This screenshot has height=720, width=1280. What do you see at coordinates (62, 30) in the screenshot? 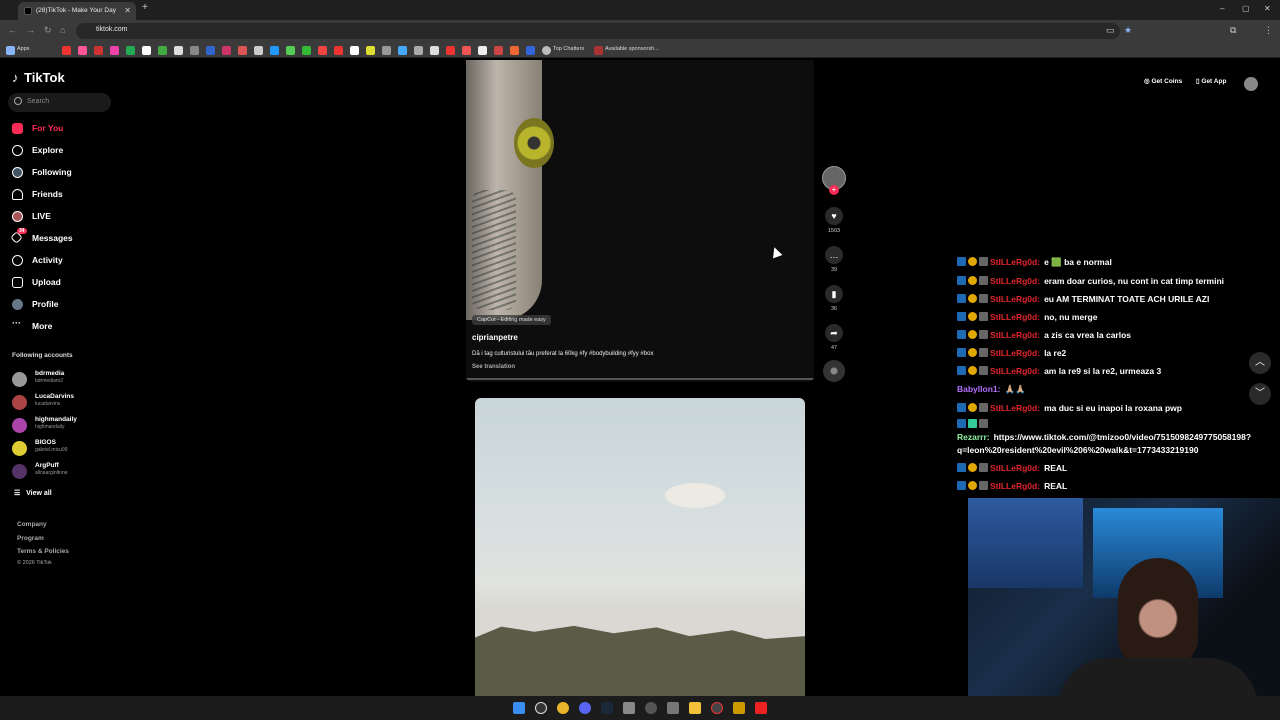
I see `home-browser-icon: ⌂` at bounding box center [62, 30].